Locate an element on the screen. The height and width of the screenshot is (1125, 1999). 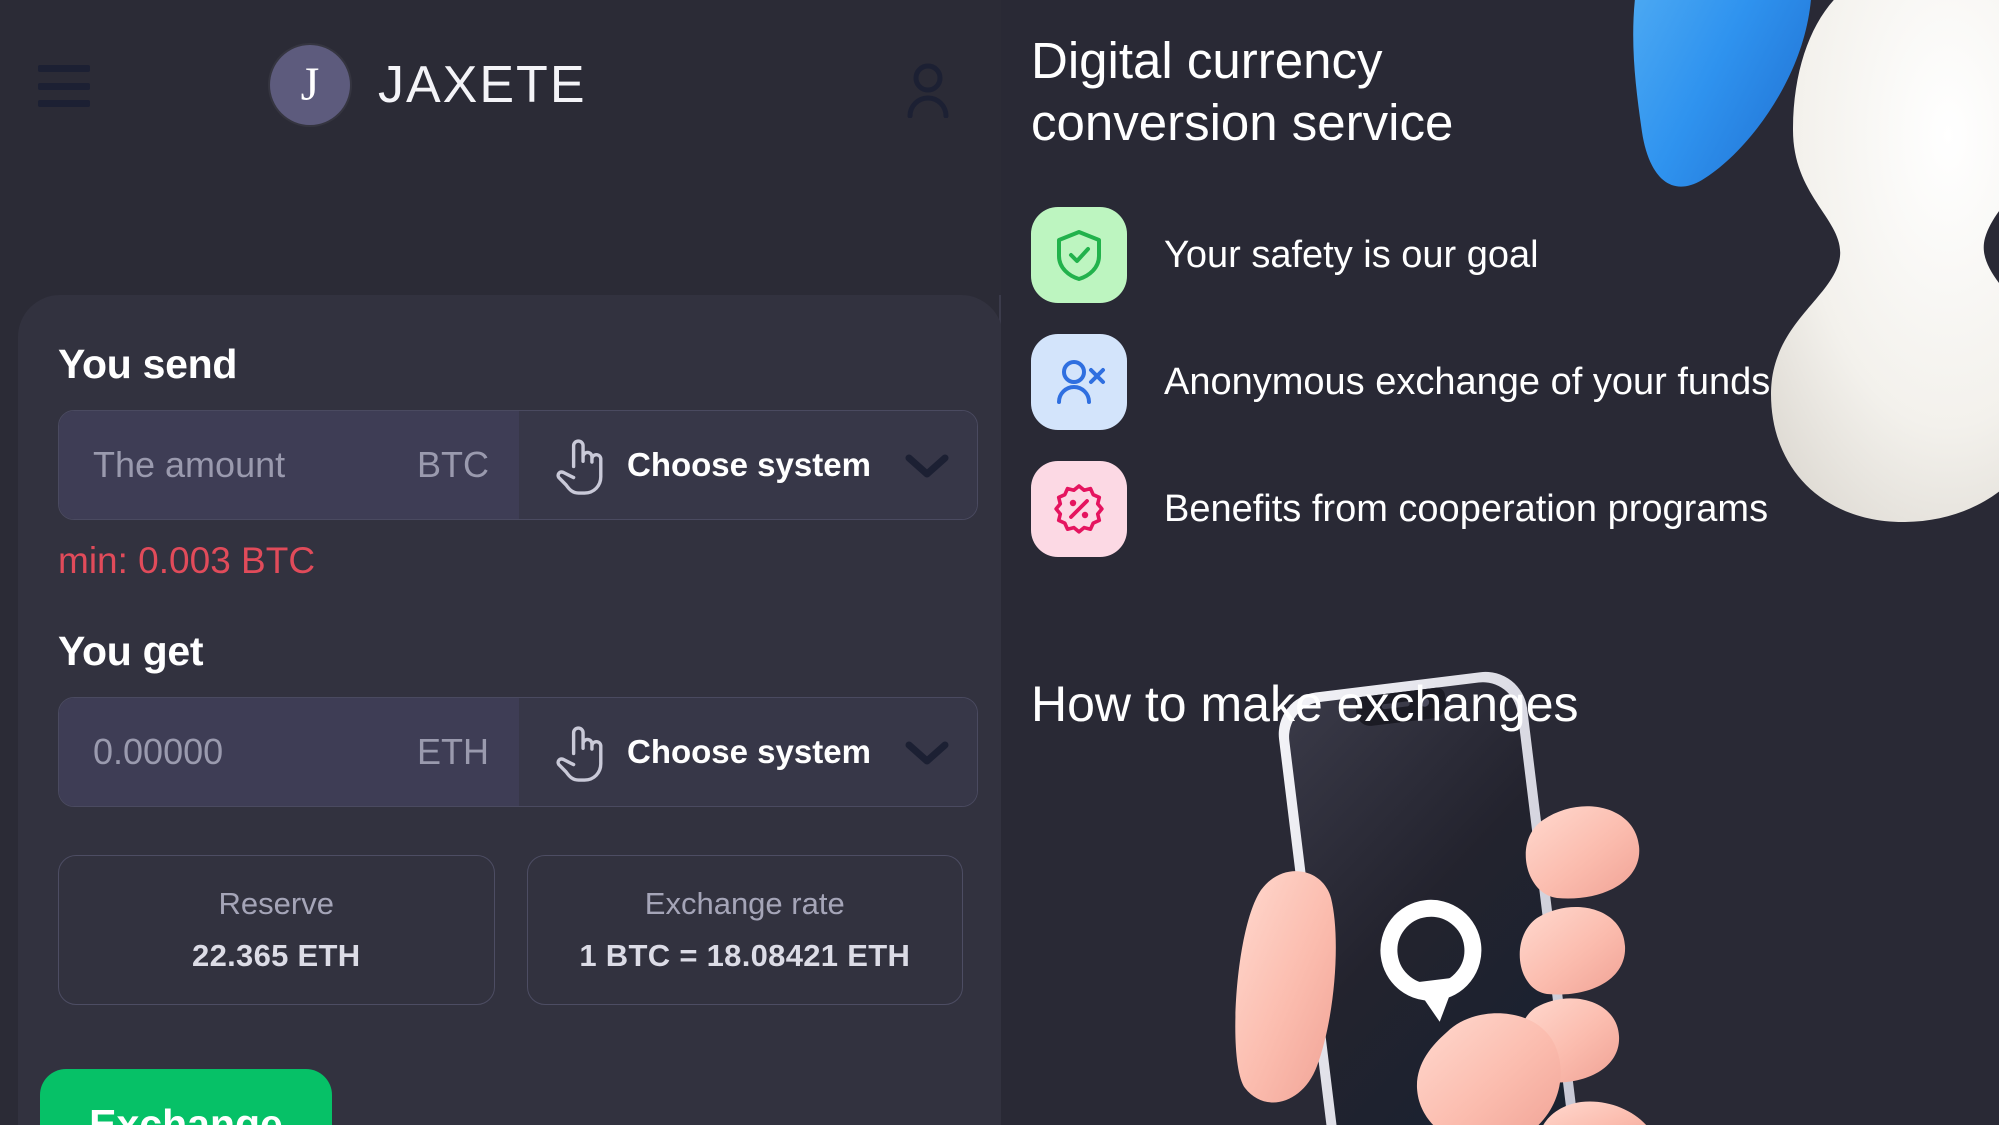
feature-item-anonymous: Anonymous exchange of your funds is located at coordinates (1515, 382).